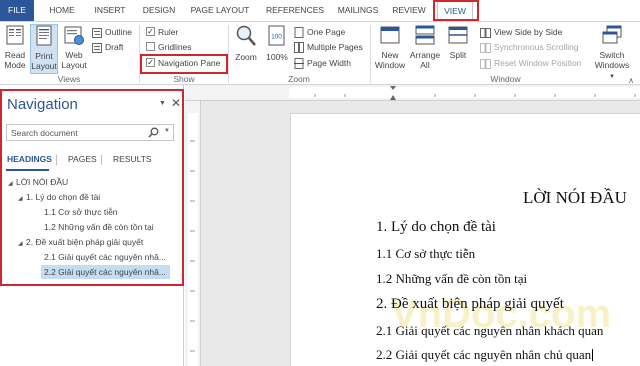 The width and height of the screenshot is (640, 366). I want to click on sync-scroll-icon, so click(485, 47).